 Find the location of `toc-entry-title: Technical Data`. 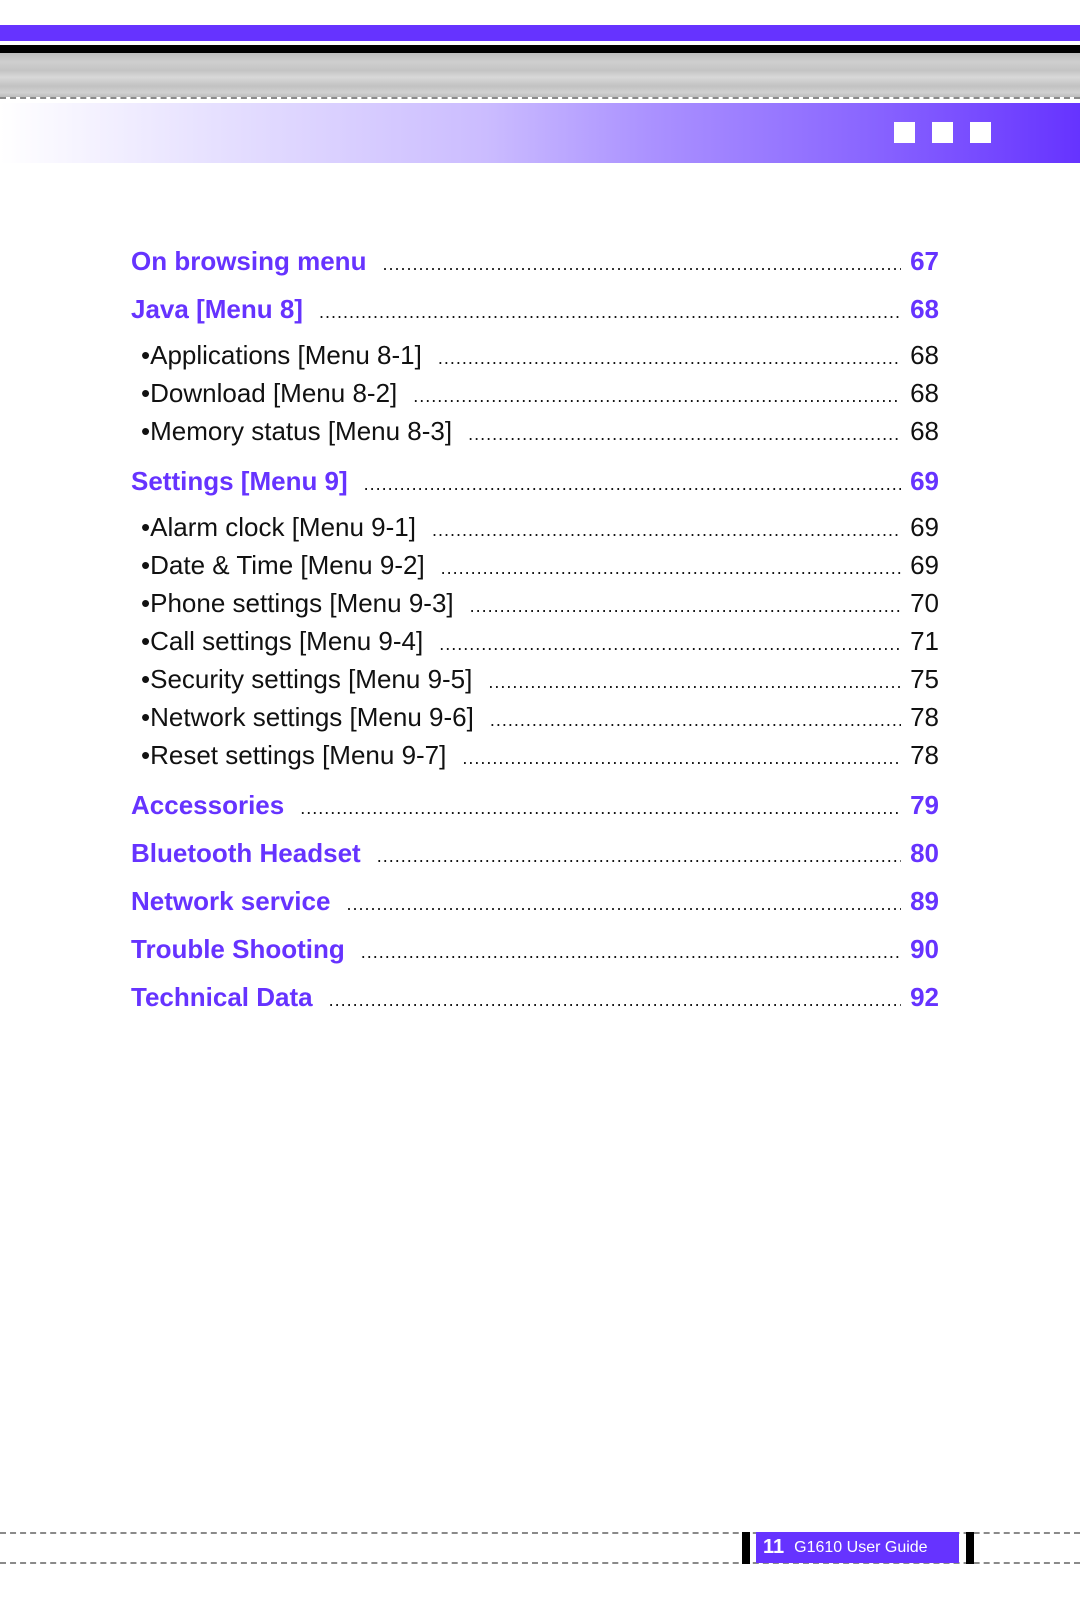

toc-entry-title: Technical Data is located at coordinates (222, 997).